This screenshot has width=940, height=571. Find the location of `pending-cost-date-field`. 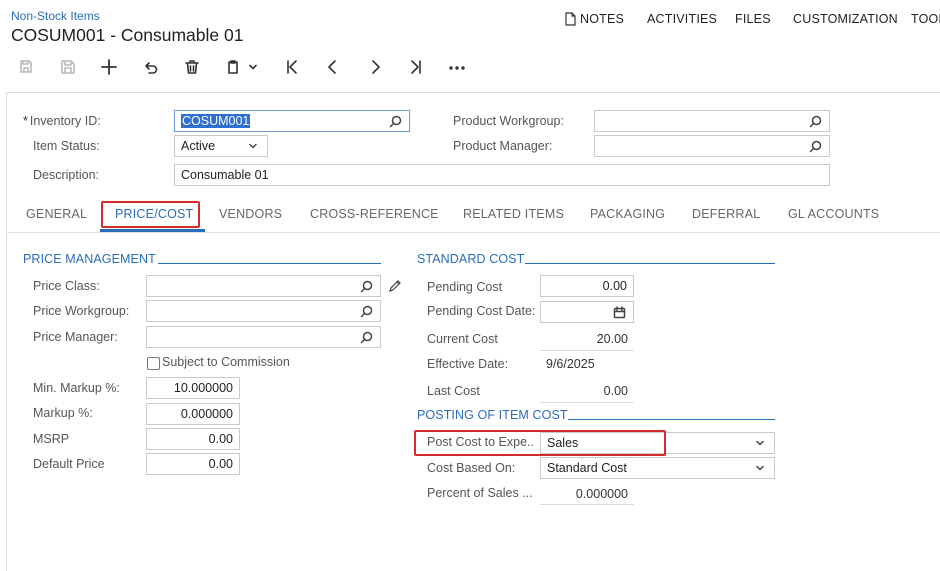

pending-cost-date-field is located at coordinates (587, 312).